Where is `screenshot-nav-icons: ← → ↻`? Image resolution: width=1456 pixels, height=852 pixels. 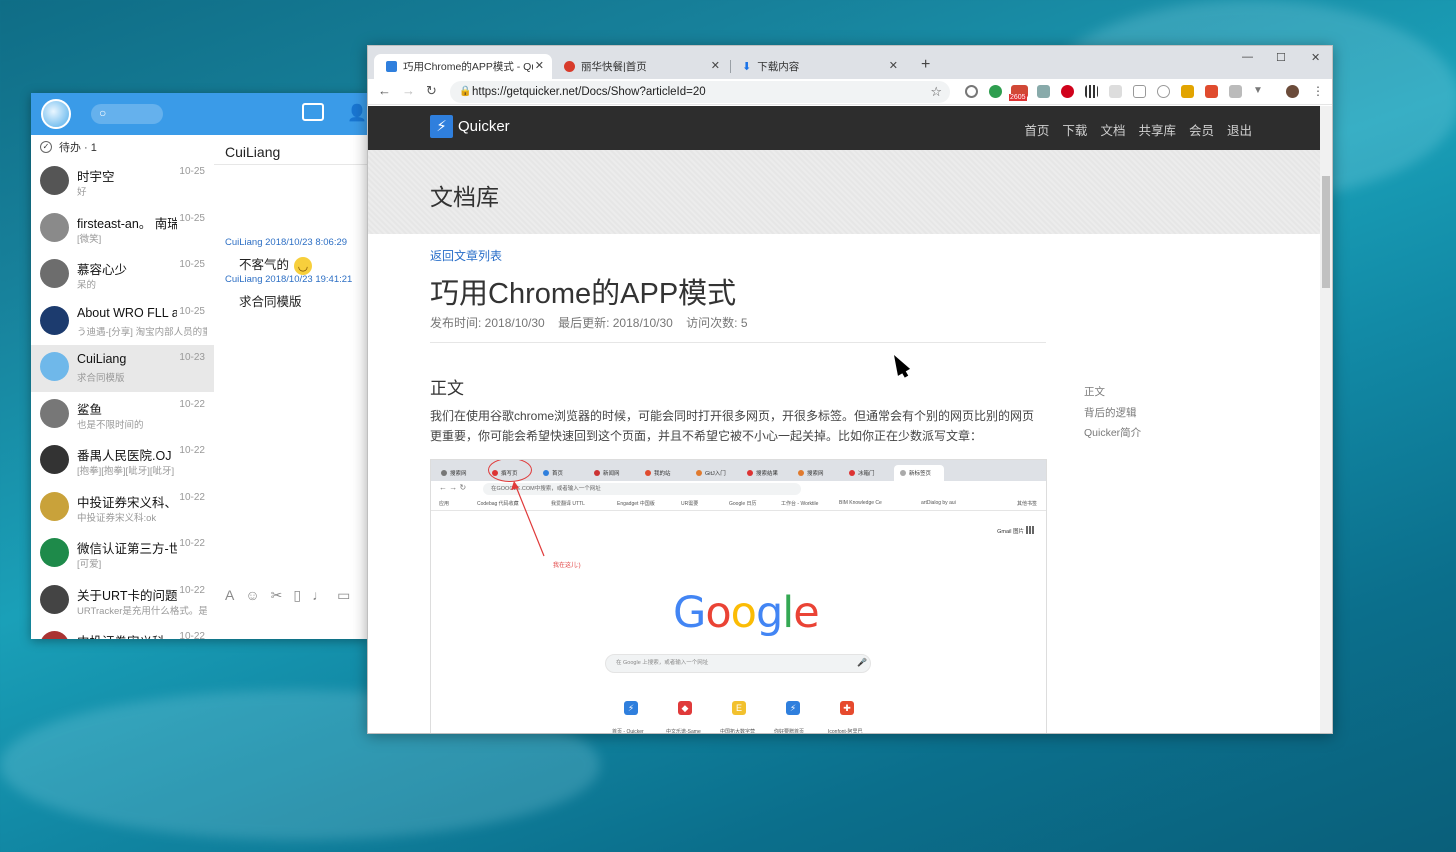 screenshot-nav-icons: ← → ↻ is located at coordinates (453, 487).